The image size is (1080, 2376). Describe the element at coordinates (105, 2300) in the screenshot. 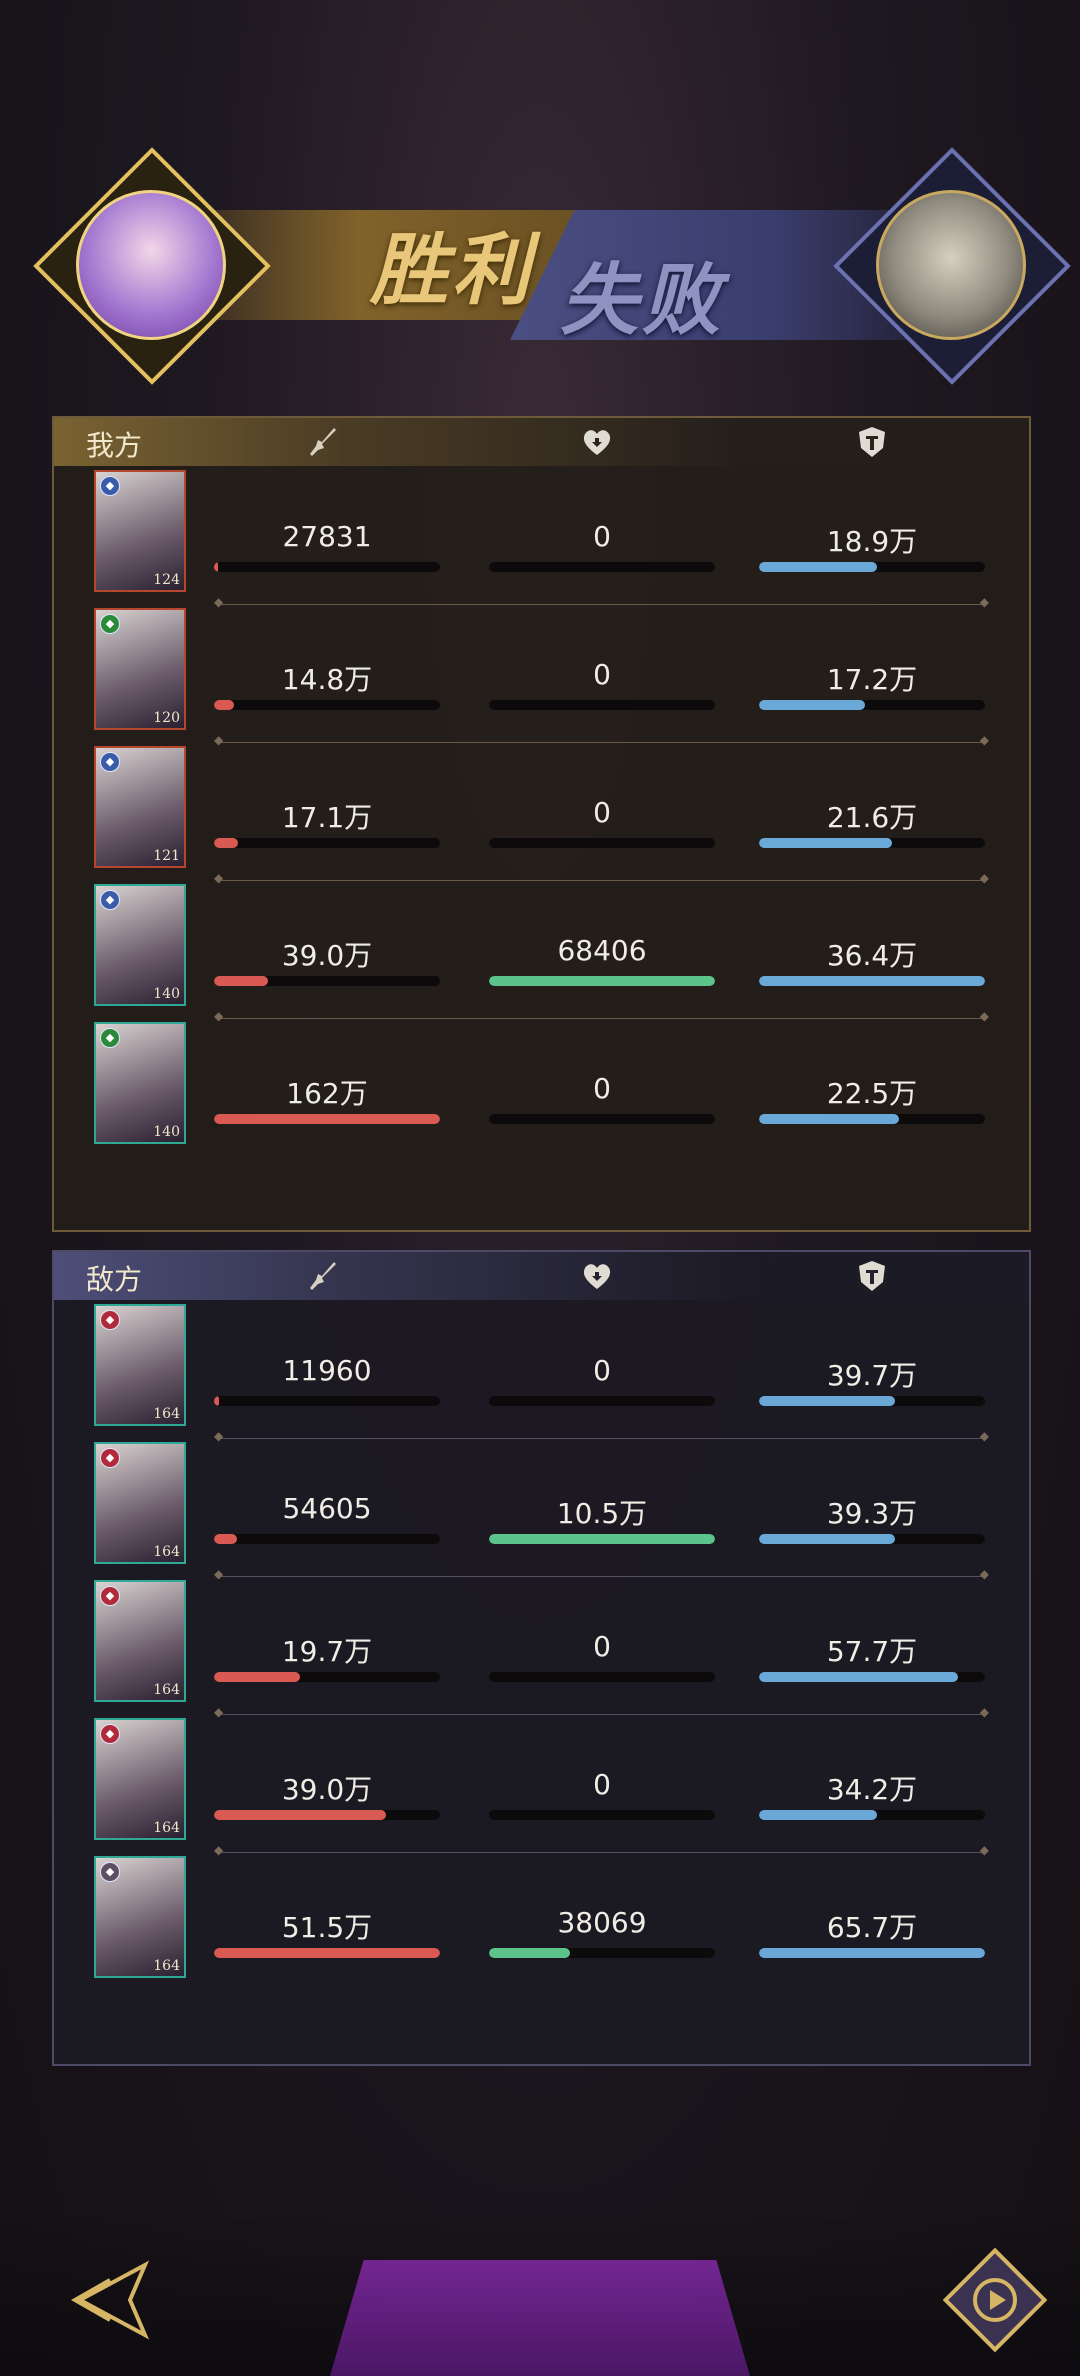

I see `back-button` at that location.